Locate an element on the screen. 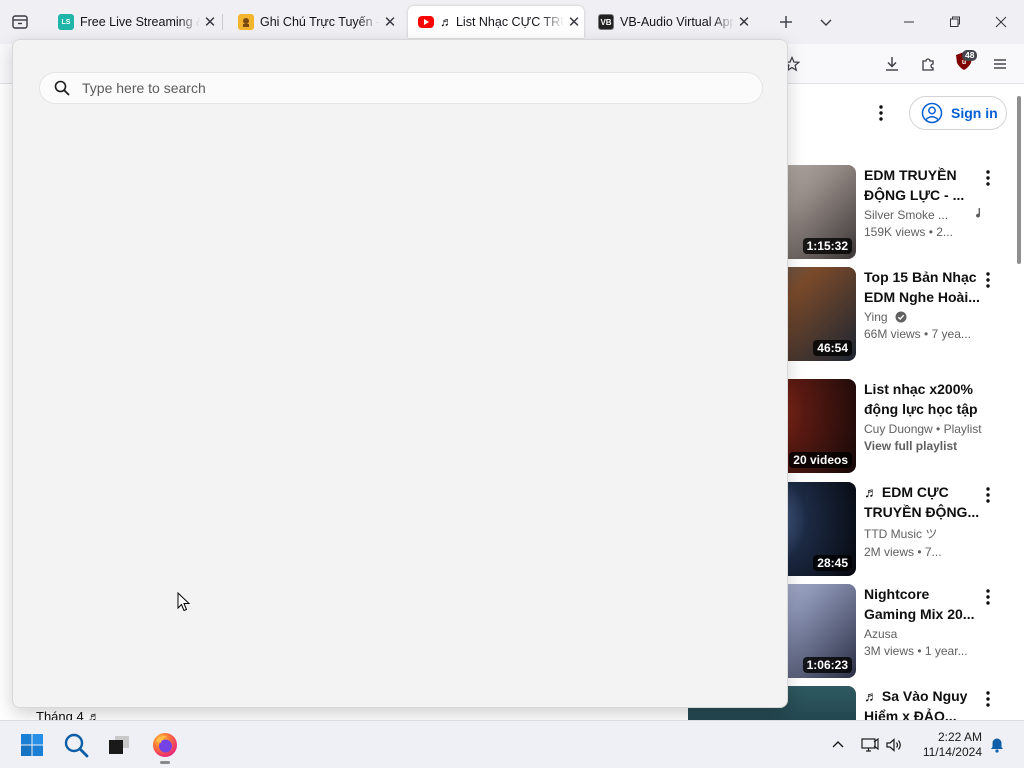 This screenshot has height=768, width=1024. tab-title: Free Live Streaming & P is located at coordinates (140, 22).